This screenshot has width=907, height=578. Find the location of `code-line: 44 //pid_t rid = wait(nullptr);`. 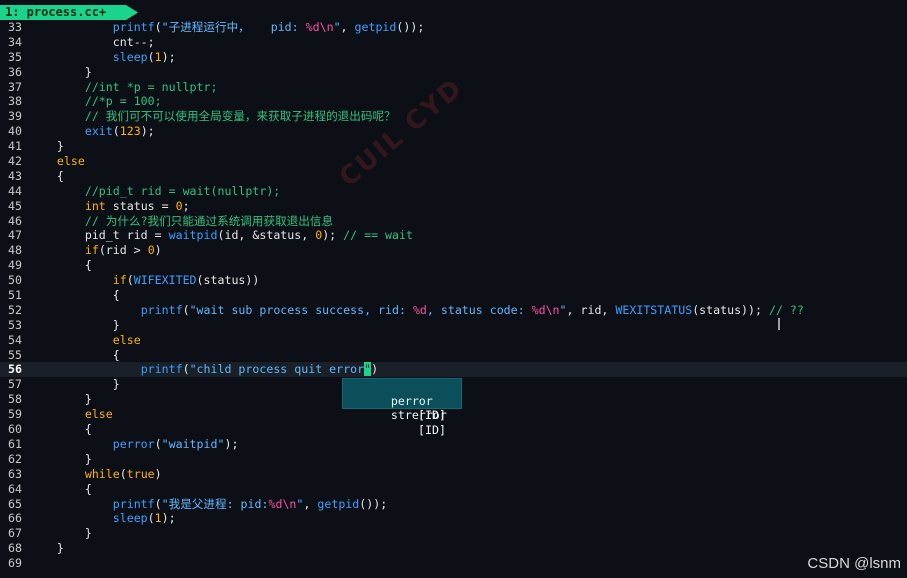

code-line: 44 //pid_t rid = wait(nullptr); is located at coordinates (453, 191).